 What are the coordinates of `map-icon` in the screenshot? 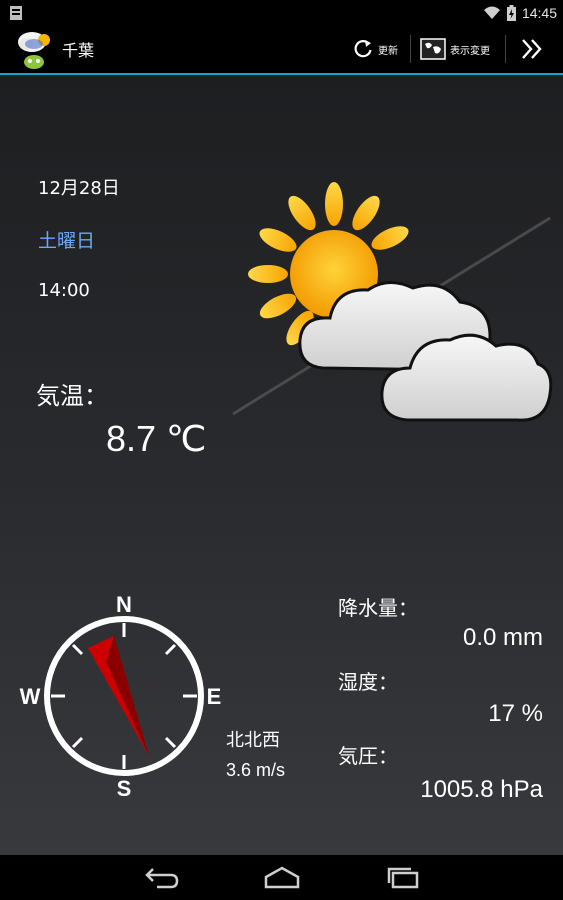 It's located at (433, 49).